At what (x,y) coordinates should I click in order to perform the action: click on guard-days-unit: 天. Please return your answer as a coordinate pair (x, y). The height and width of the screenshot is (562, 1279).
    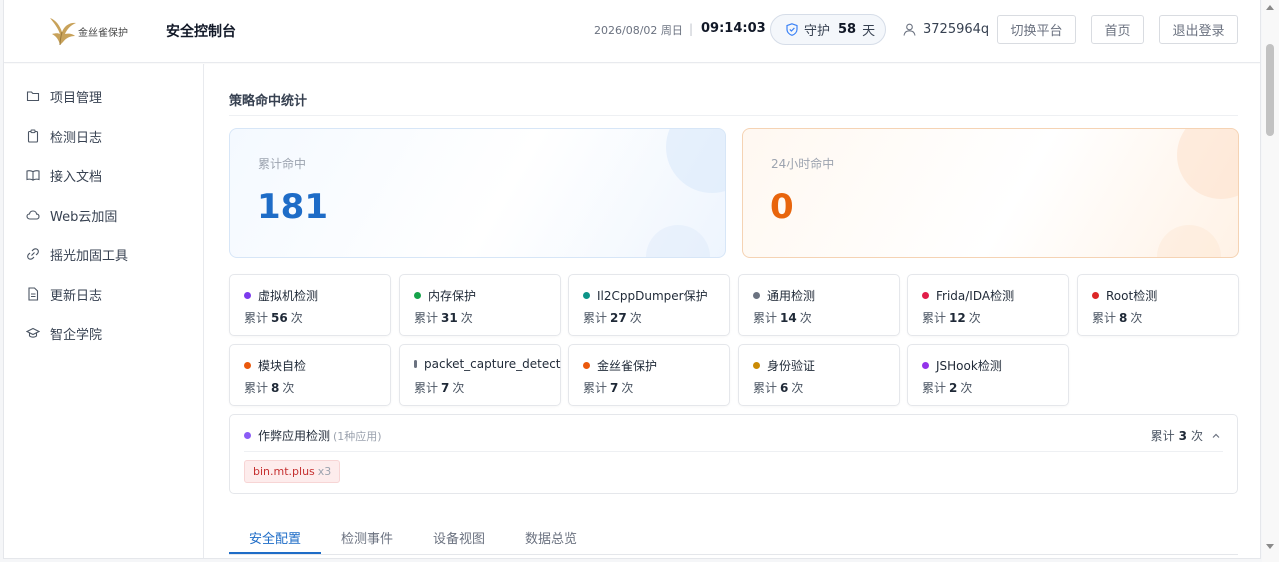
    Looking at the image, I should click on (869, 31).